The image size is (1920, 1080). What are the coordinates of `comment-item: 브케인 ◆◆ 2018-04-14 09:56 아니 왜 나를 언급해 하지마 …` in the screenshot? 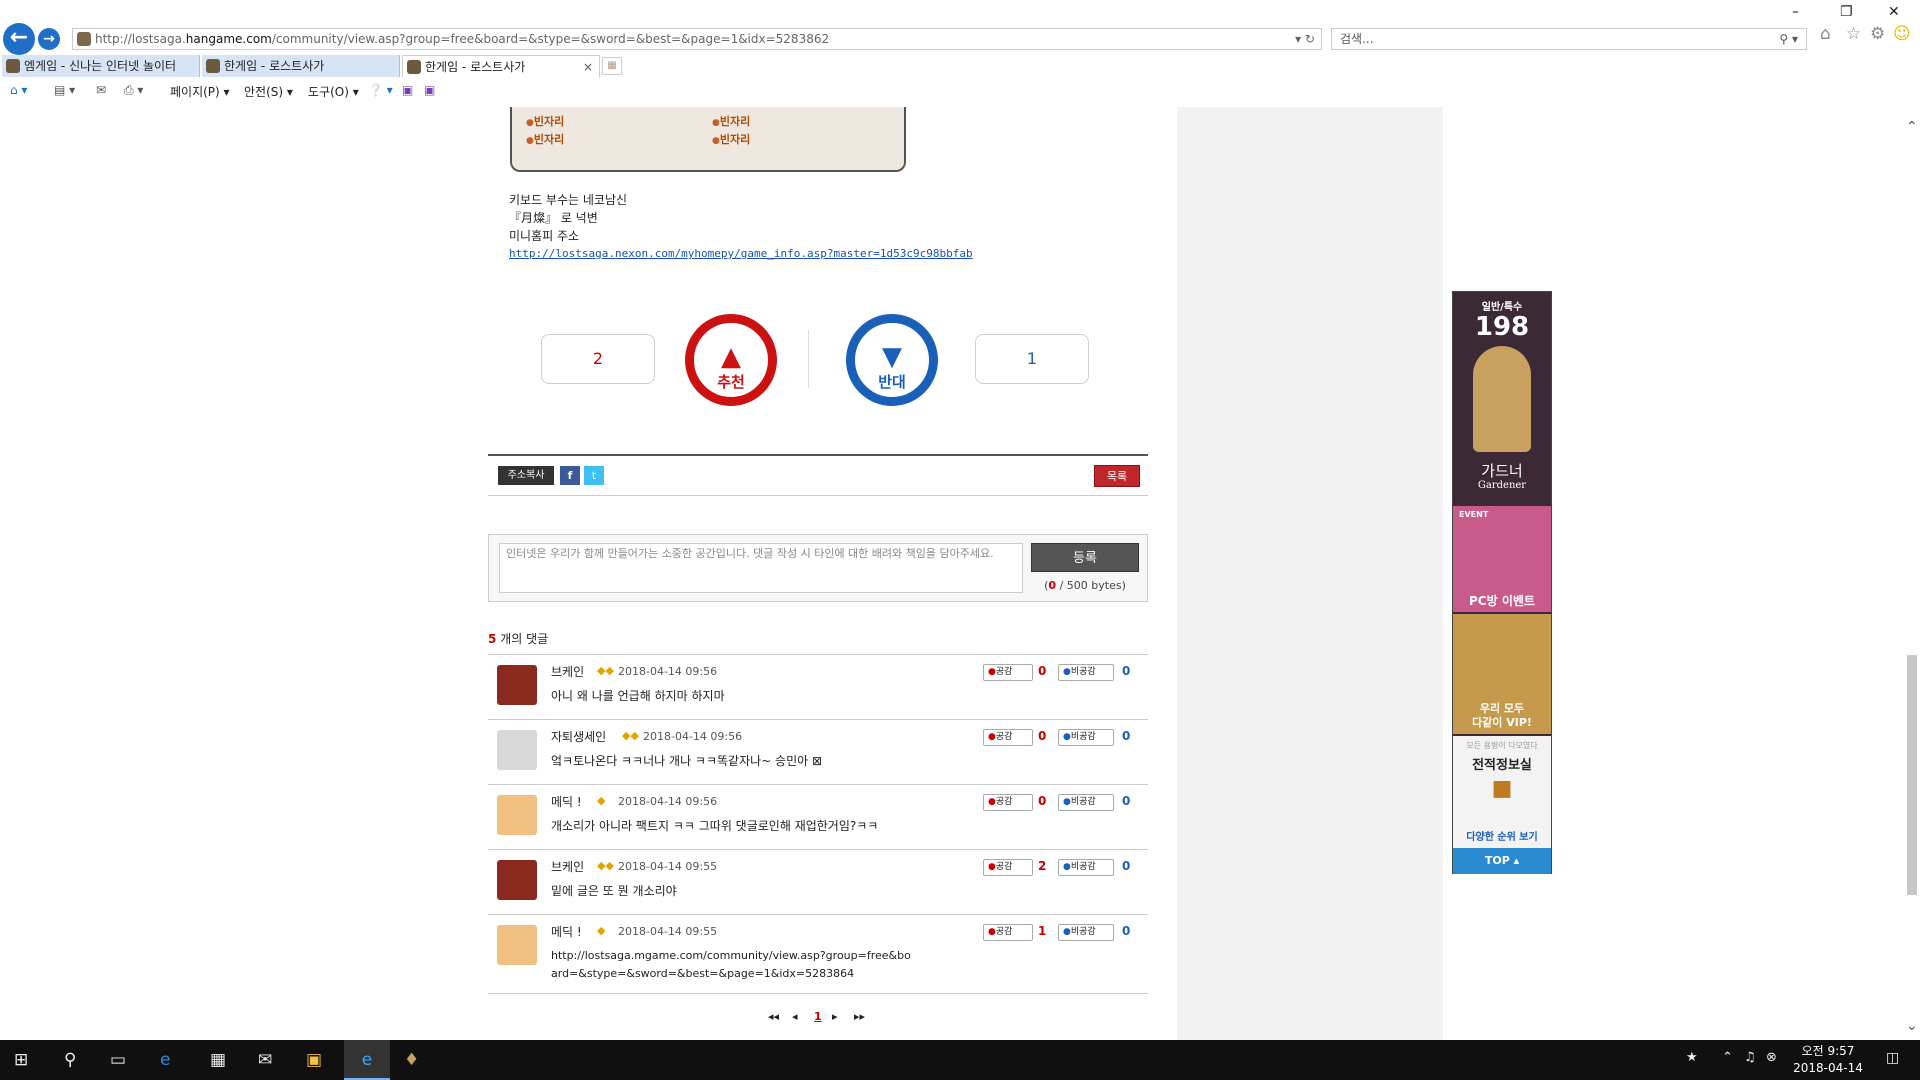 It's located at (818, 686).